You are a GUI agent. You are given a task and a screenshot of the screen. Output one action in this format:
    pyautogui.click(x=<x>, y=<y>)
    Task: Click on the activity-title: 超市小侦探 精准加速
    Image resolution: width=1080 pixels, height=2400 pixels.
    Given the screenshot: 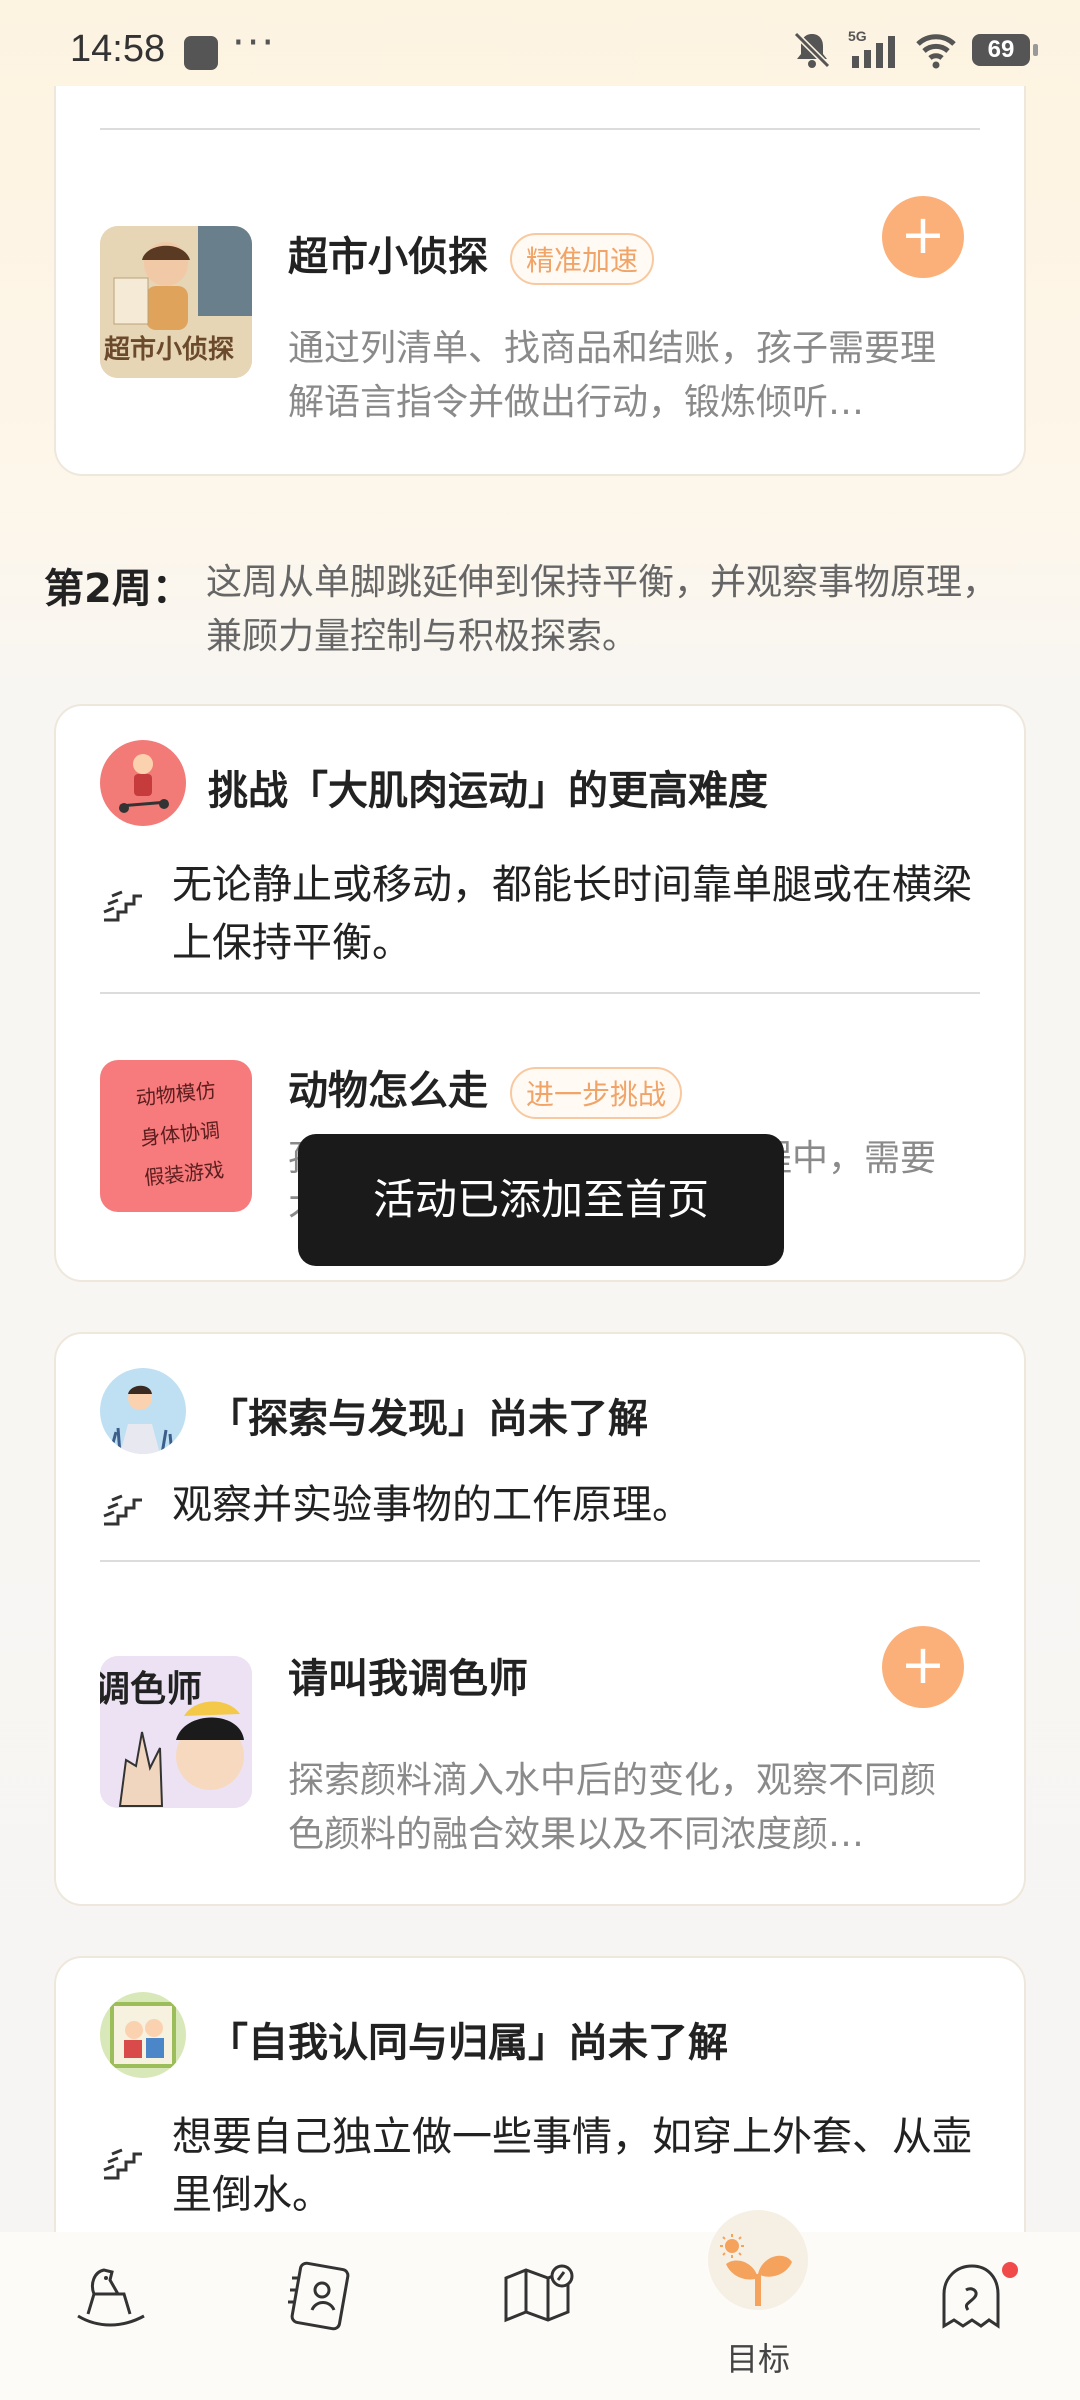 What is the action you would take?
    pyautogui.click(x=471, y=254)
    